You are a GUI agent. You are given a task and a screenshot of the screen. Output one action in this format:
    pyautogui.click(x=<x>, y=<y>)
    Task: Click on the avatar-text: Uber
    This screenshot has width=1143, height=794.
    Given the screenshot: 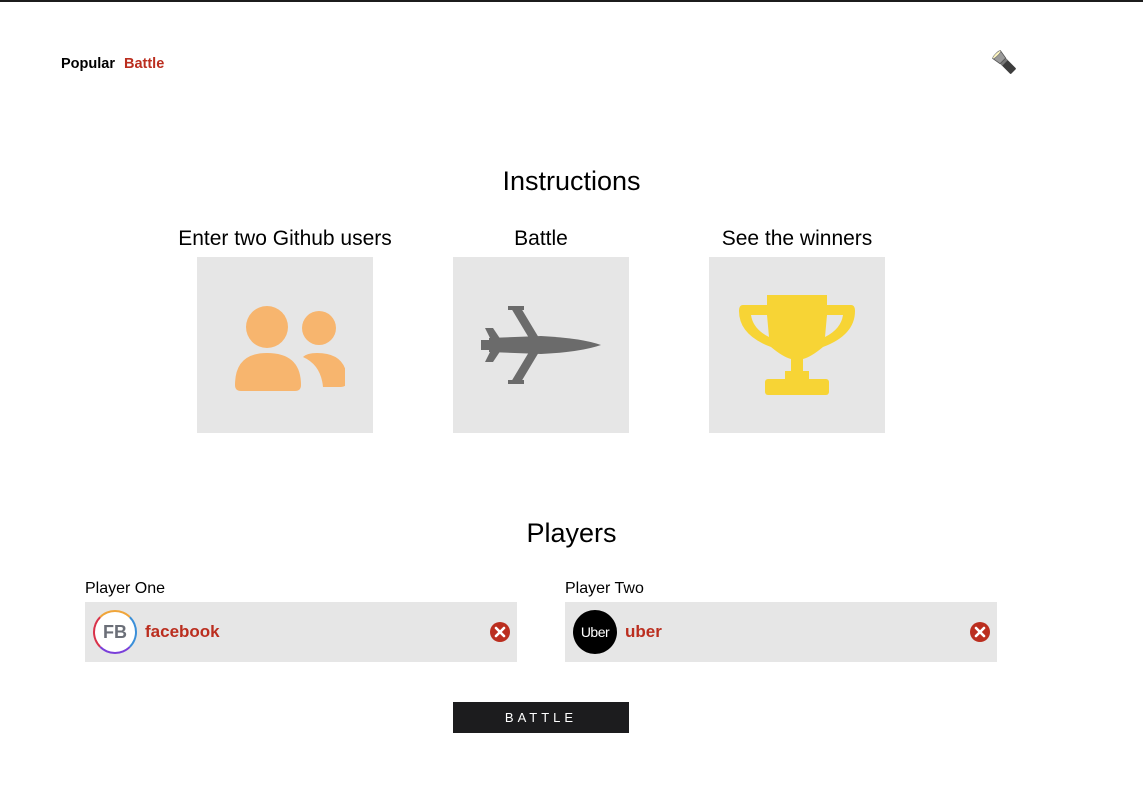 What is the action you would take?
    pyautogui.click(x=595, y=632)
    